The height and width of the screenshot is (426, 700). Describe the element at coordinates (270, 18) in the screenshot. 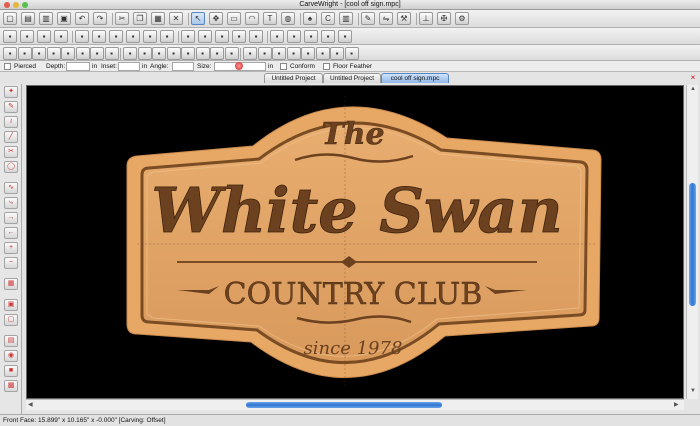

I see `text-icon: T` at that location.